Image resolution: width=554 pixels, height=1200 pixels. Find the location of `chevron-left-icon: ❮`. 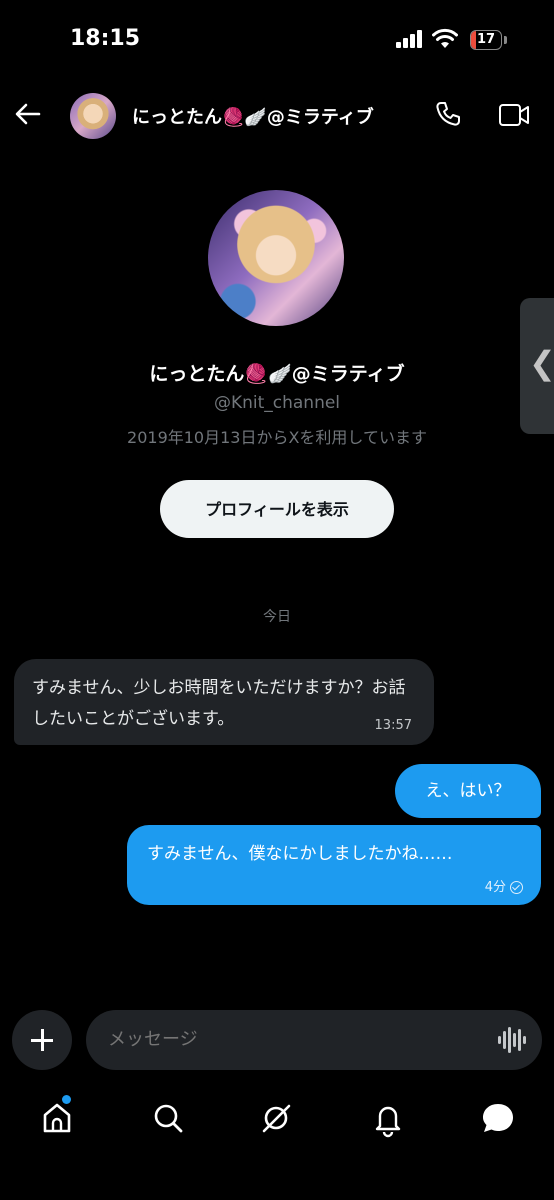

chevron-left-icon: ❮ is located at coordinates (541, 363).